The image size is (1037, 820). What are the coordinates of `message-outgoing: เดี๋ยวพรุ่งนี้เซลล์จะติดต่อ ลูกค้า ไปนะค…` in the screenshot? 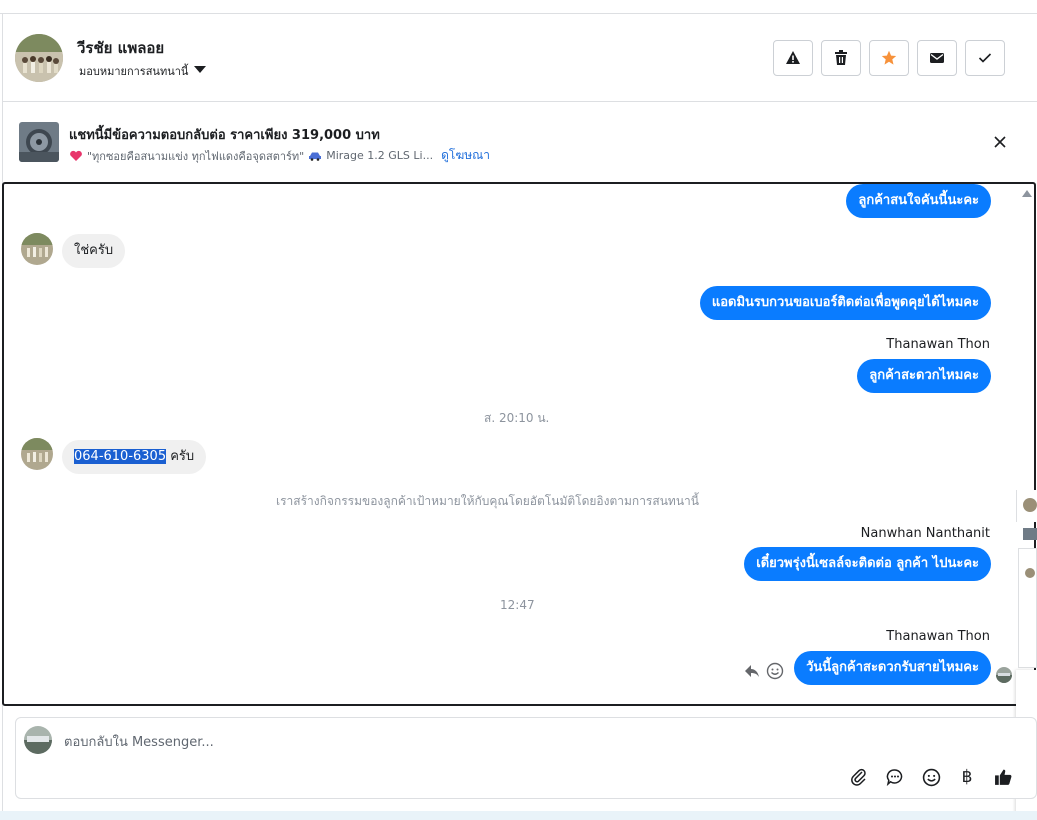 It's located at (867, 564).